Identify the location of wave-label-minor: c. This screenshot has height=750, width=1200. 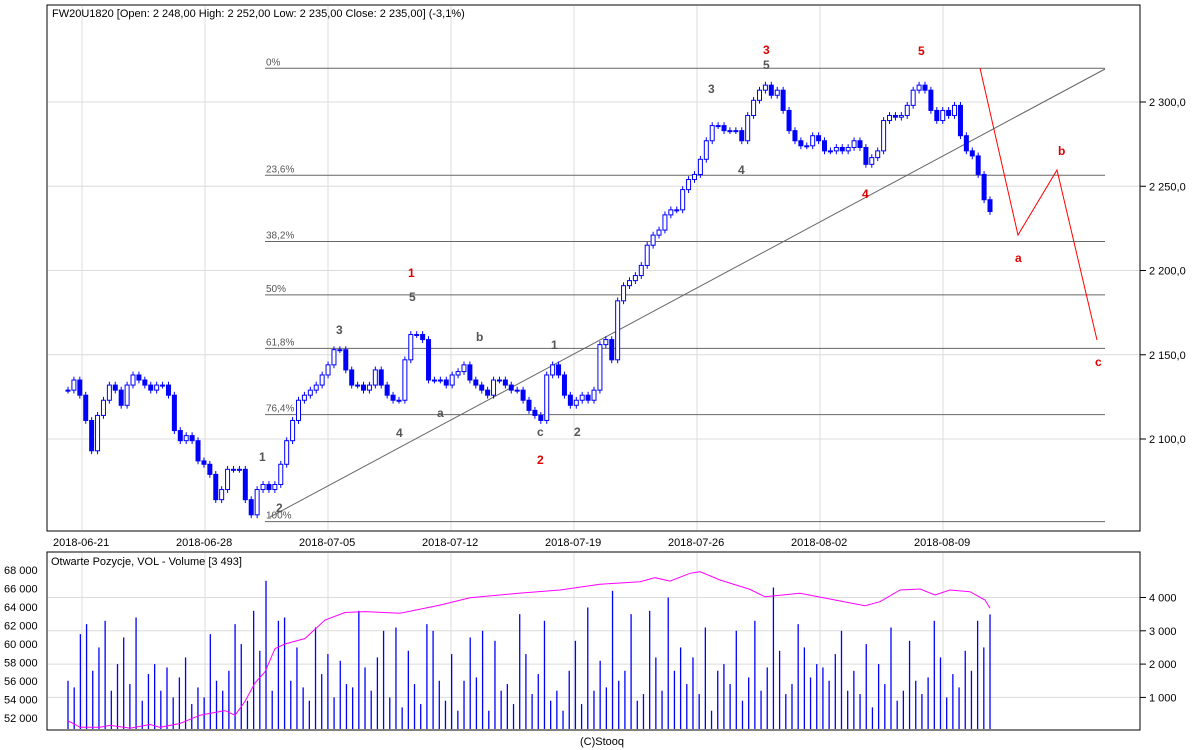
(540, 432).